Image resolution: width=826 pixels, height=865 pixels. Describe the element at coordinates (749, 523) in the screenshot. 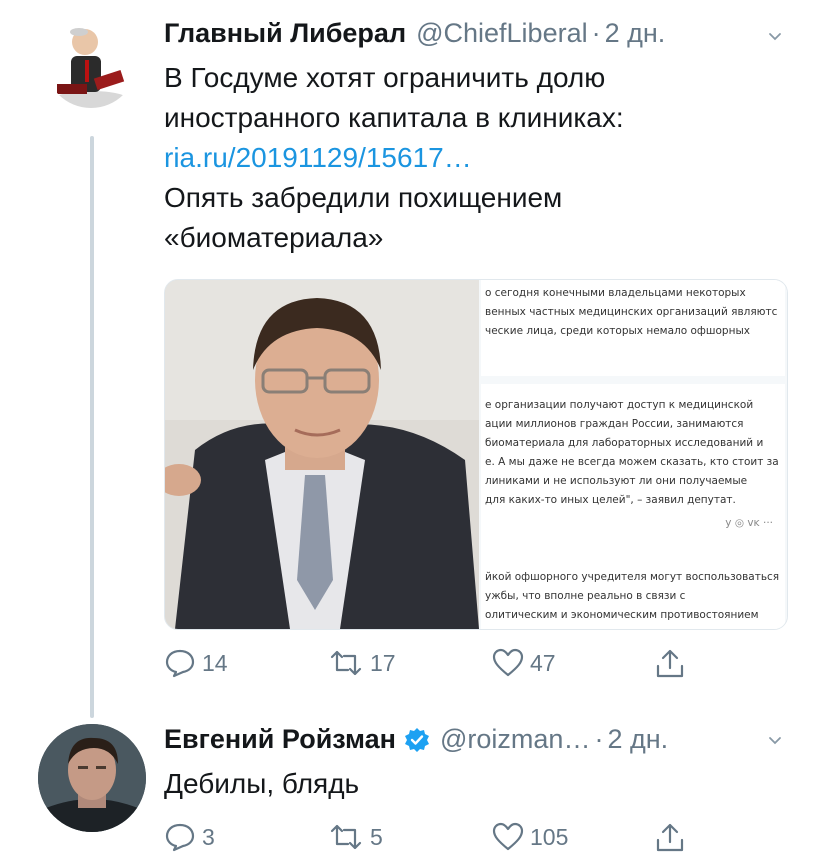

I see `article-share-icons: у ◎ ᴠᴋ ···` at that location.